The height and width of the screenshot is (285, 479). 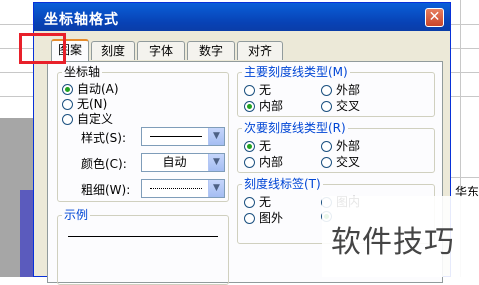 I want to click on tick-labels-title: 刻度线标签(T), so click(x=282, y=184).